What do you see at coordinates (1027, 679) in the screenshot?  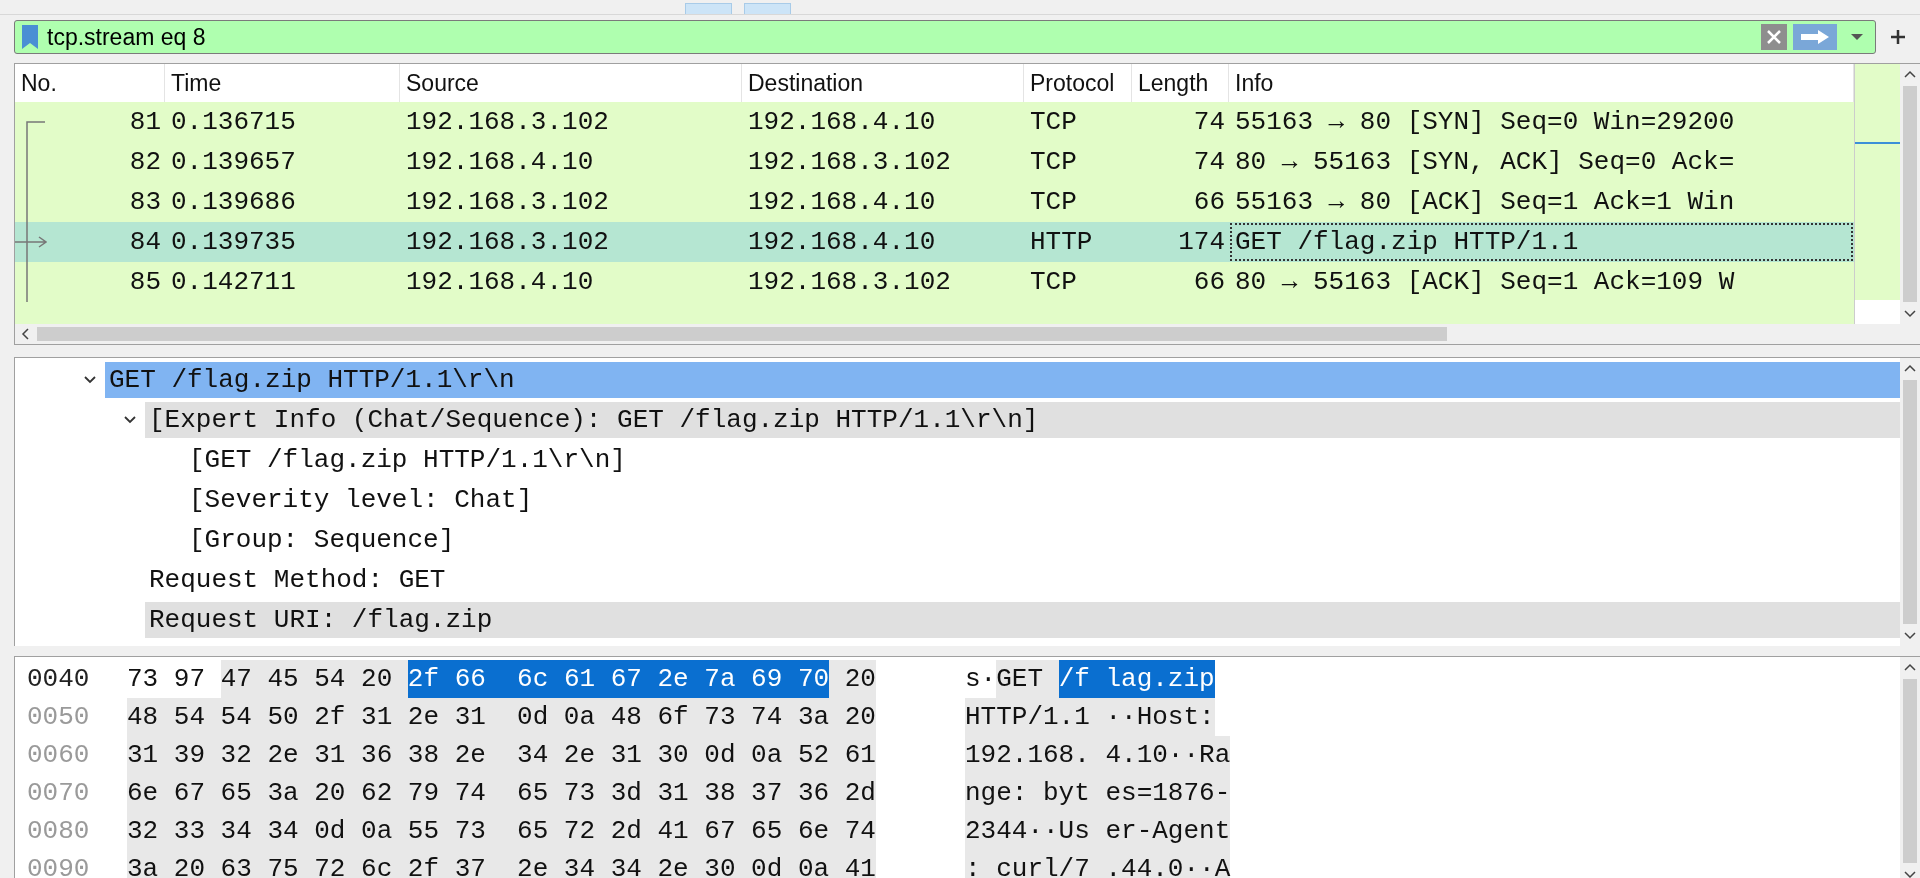 I see `ascii-text: GET` at bounding box center [1027, 679].